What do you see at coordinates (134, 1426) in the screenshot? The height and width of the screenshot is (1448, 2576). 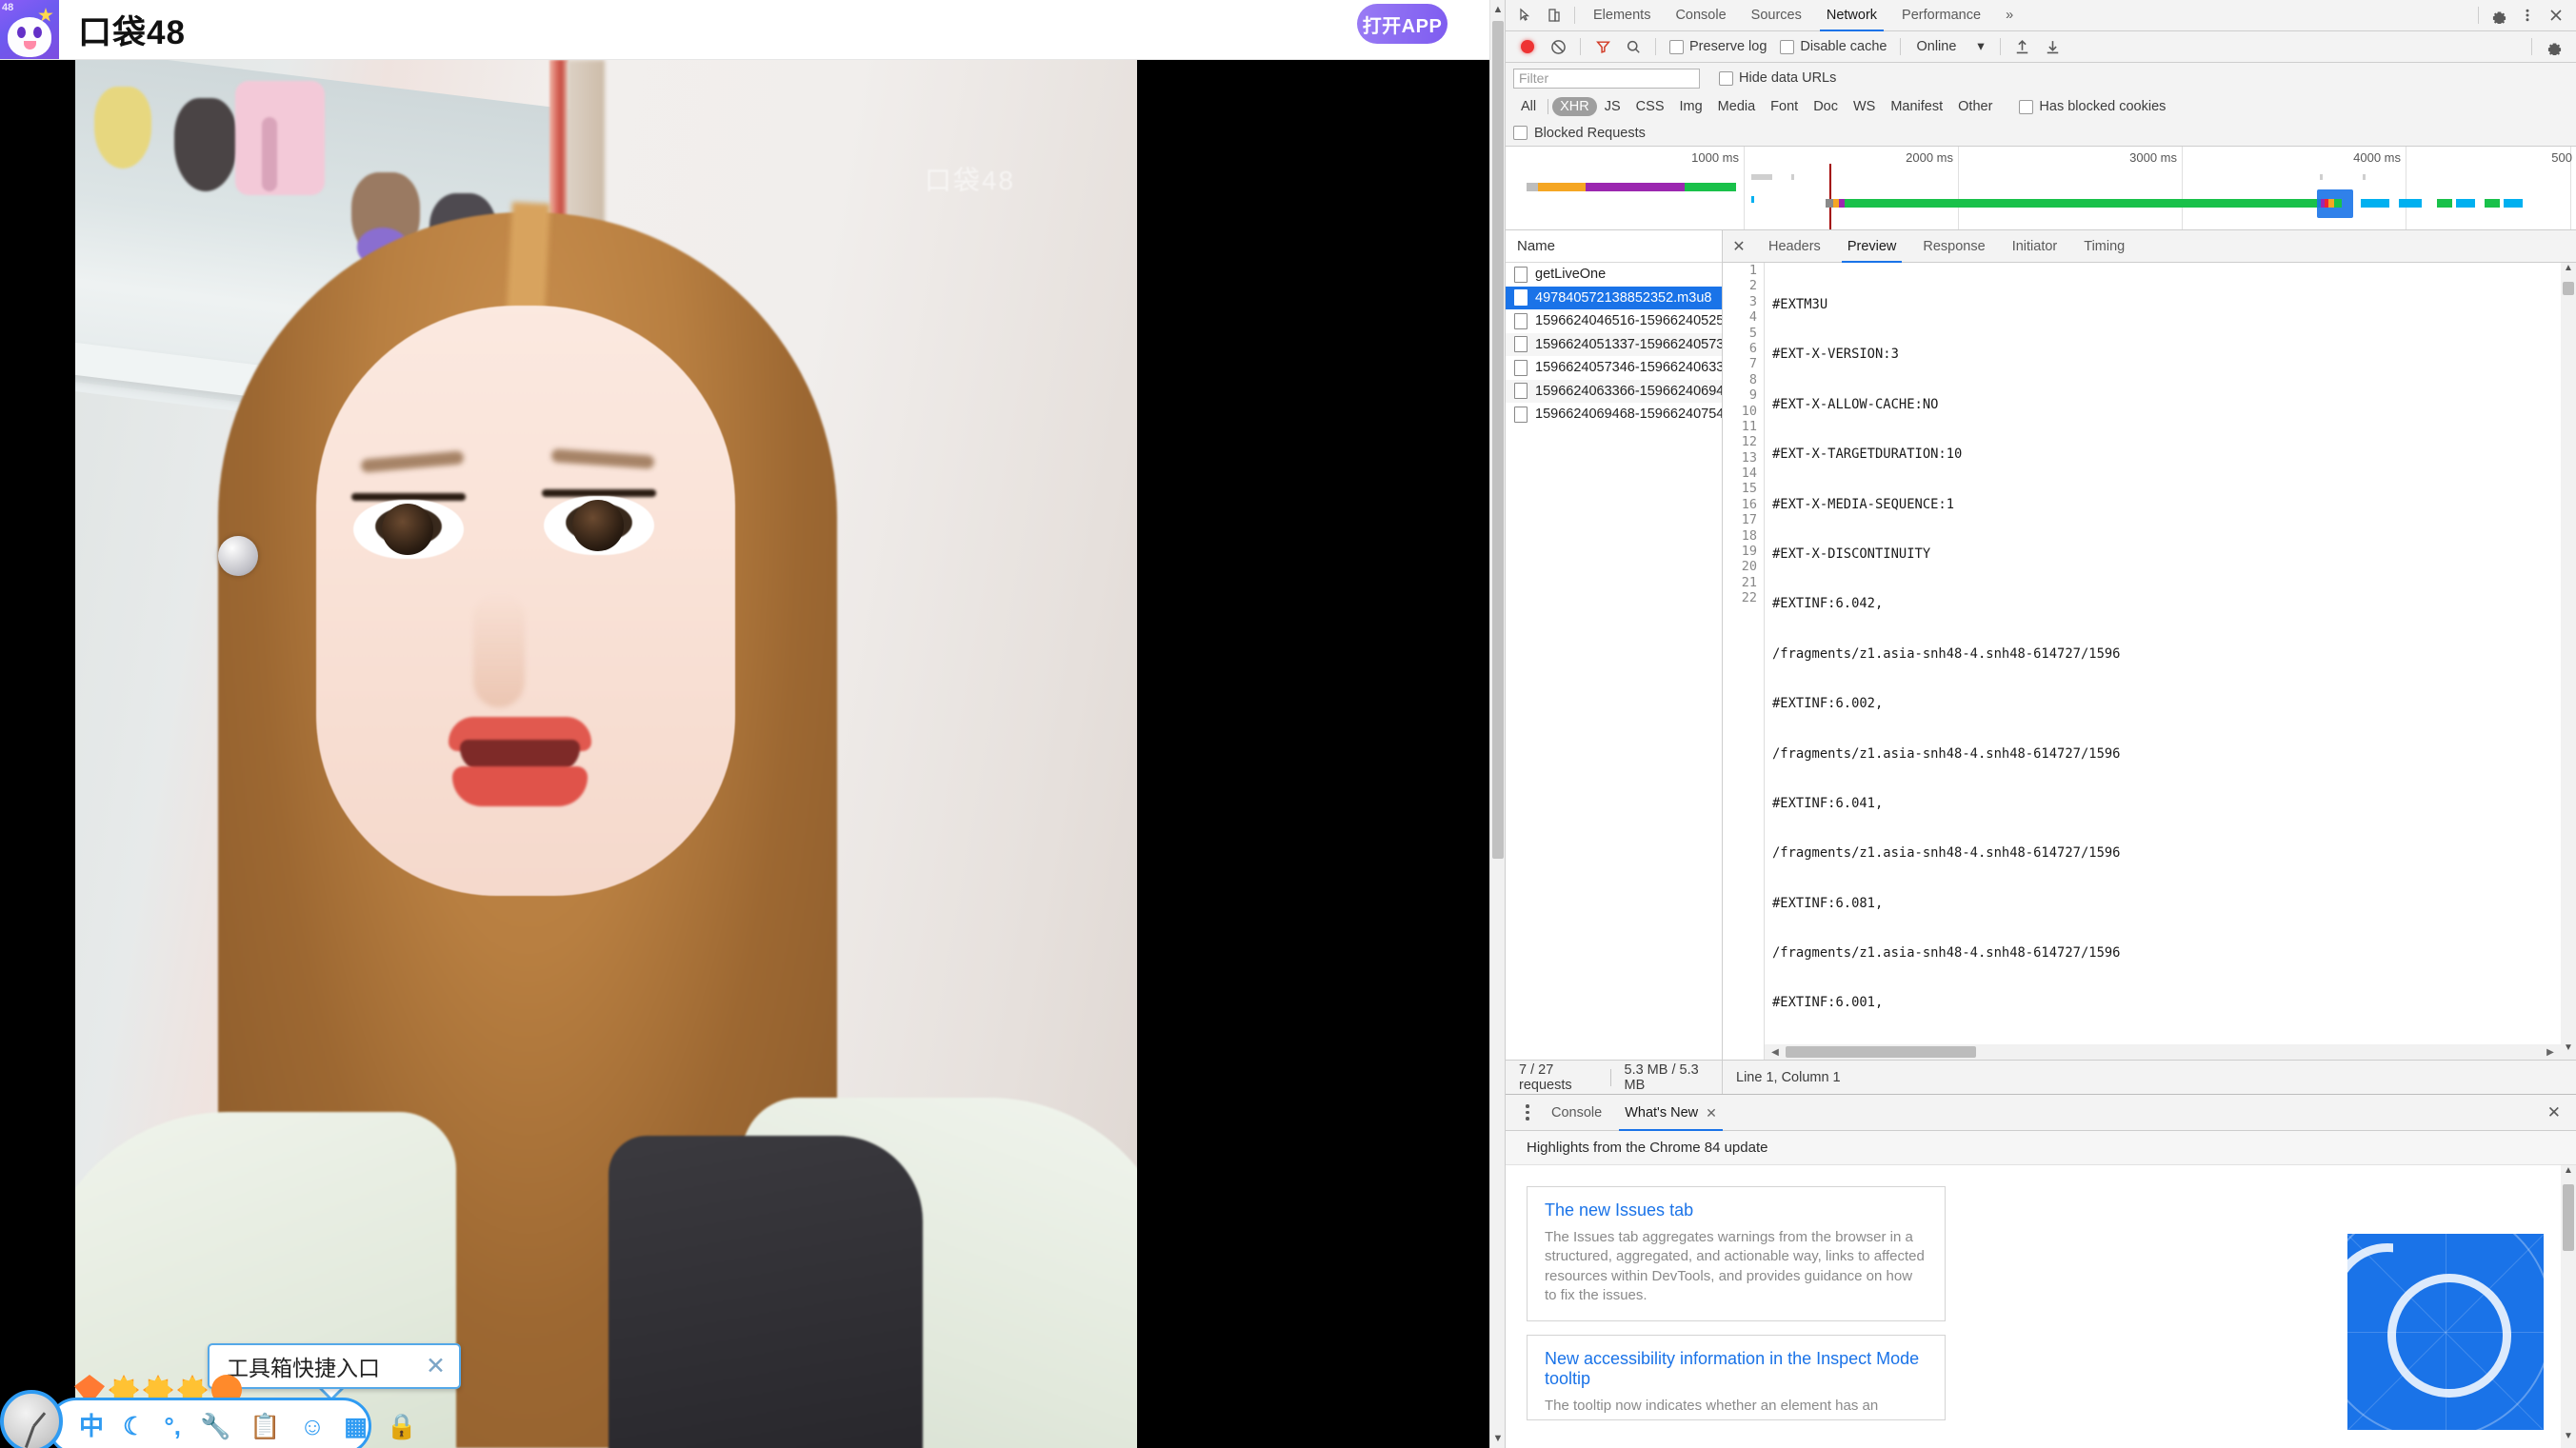 I see `moon-icon: ☾` at bounding box center [134, 1426].